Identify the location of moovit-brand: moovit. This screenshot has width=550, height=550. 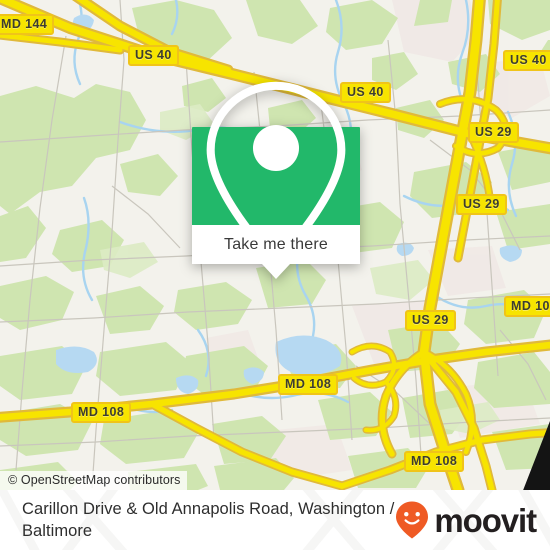
(465, 520).